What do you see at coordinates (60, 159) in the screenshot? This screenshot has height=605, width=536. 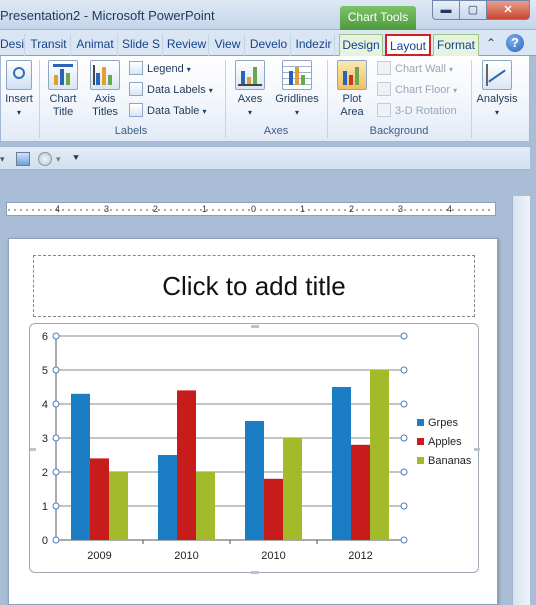 I see `shape-effects-dropdown-icon: ▾` at bounding box center [60, 159].